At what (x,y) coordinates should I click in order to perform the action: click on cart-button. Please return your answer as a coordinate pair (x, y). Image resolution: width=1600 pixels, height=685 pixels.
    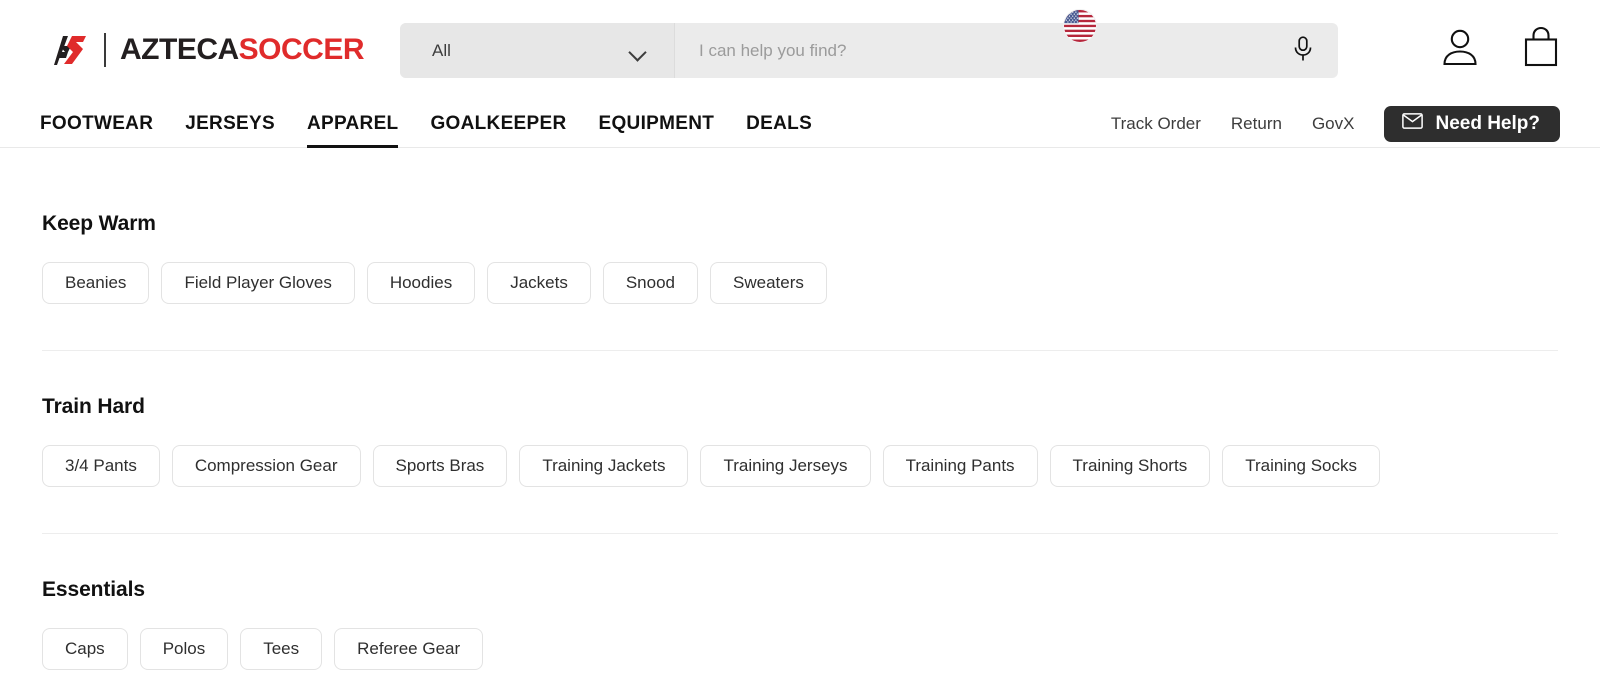
    Looking at the image, I should click on (1541, 48).